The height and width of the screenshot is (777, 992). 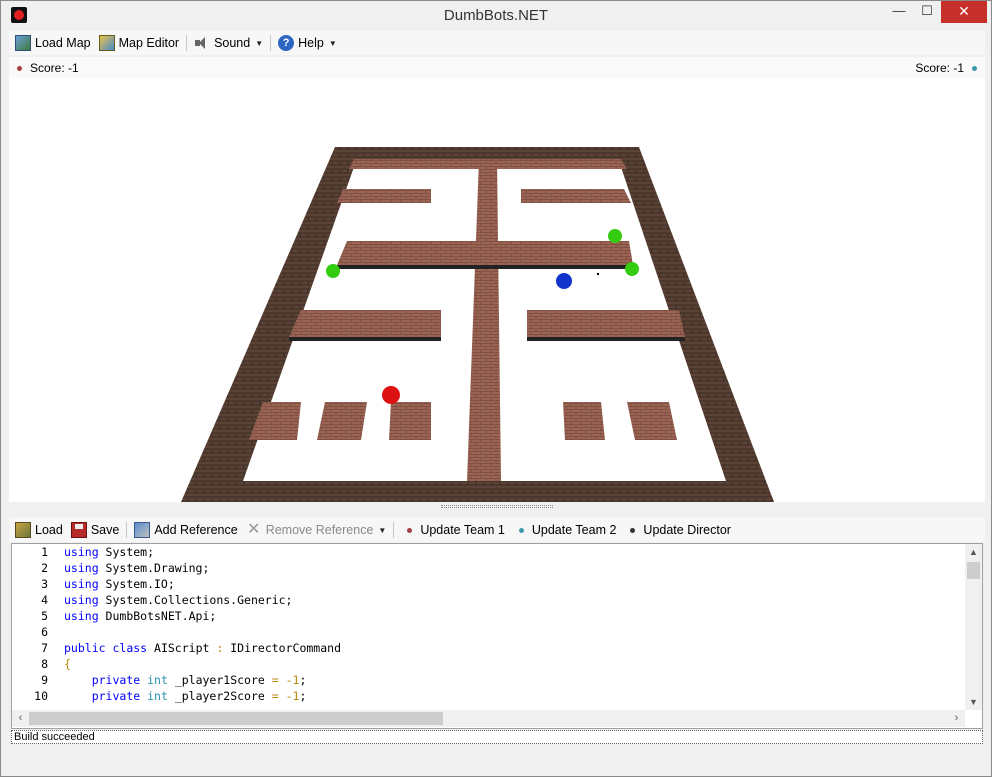 I want to click on horizontal-scroll-thumb, so click(x=236, y=718).